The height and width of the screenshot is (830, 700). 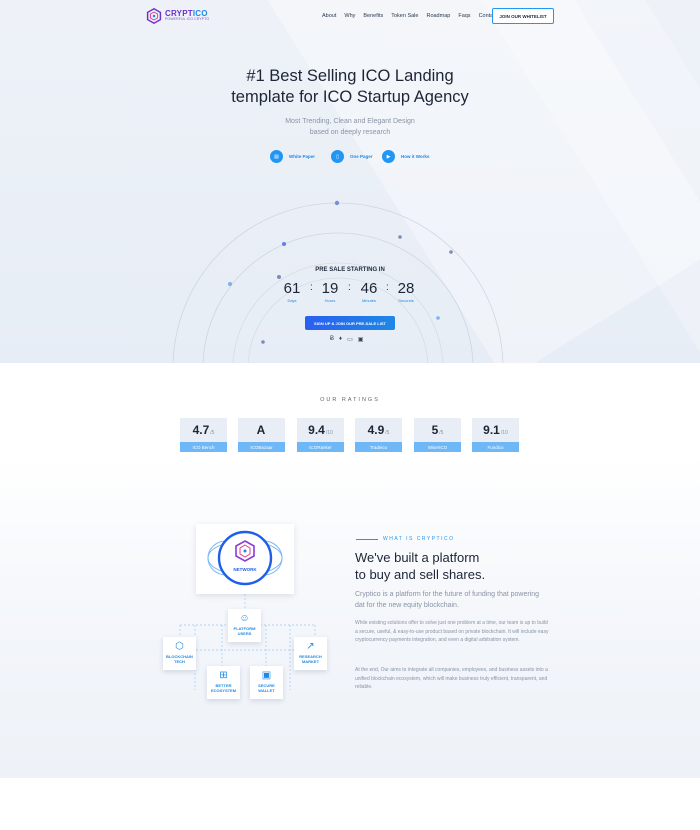 What do you see at coordinates (404, 16) in the screenshot?
I see `menu-item-token-sale: Token Sale` at bounding box center [404, 16].